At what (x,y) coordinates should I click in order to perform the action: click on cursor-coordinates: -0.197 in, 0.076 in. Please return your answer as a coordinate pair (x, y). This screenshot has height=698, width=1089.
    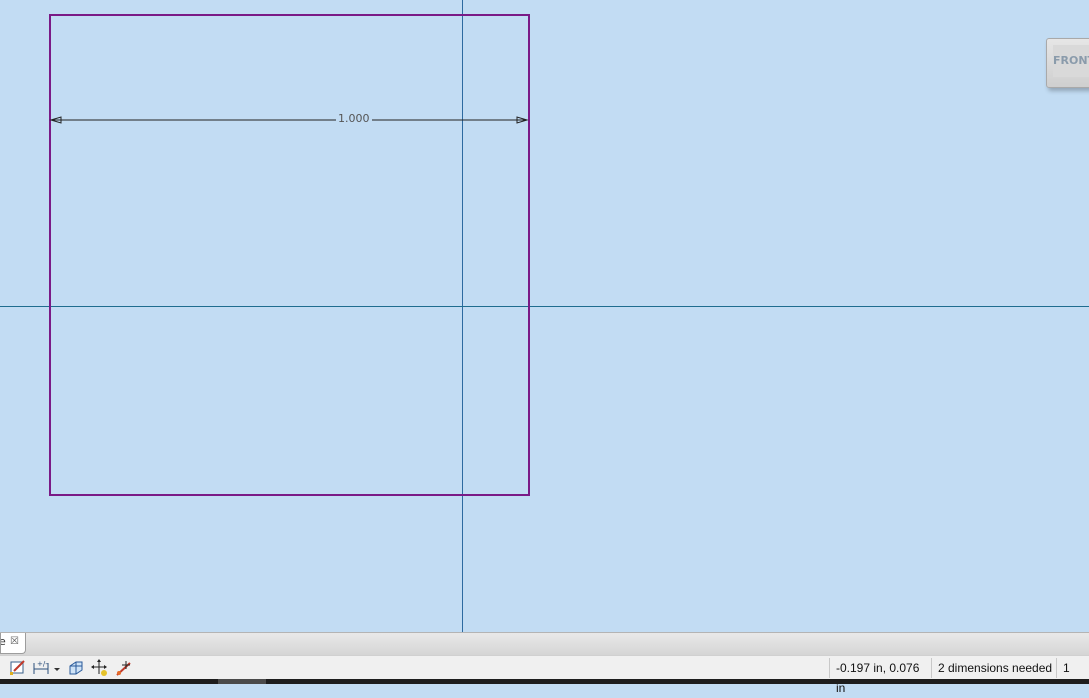
    Looking at the image, I should click on (880, 676).